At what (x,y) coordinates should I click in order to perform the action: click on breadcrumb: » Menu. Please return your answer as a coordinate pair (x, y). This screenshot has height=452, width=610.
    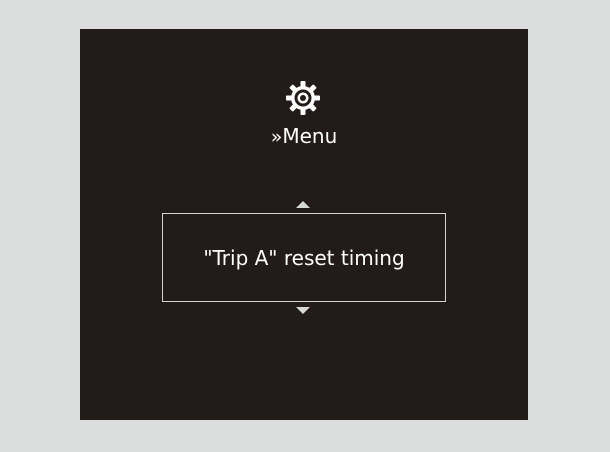
    Looking at the image, I should click on (304, 136).